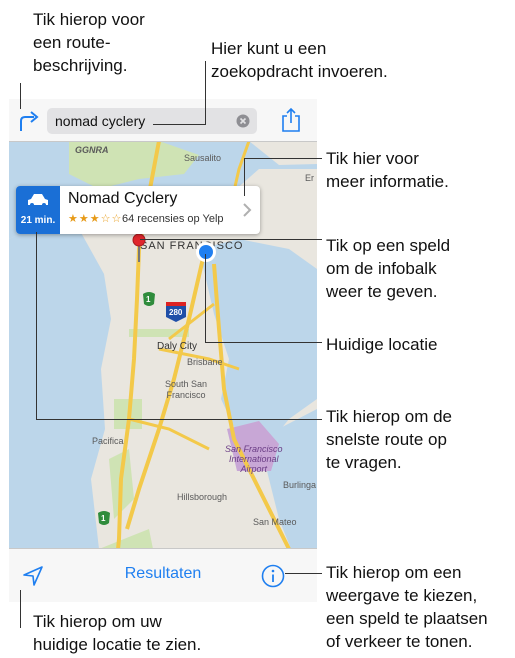 The height and width of the screenshot is (658, 515). I want to click on leader-fastest-v, so click(36, 326).